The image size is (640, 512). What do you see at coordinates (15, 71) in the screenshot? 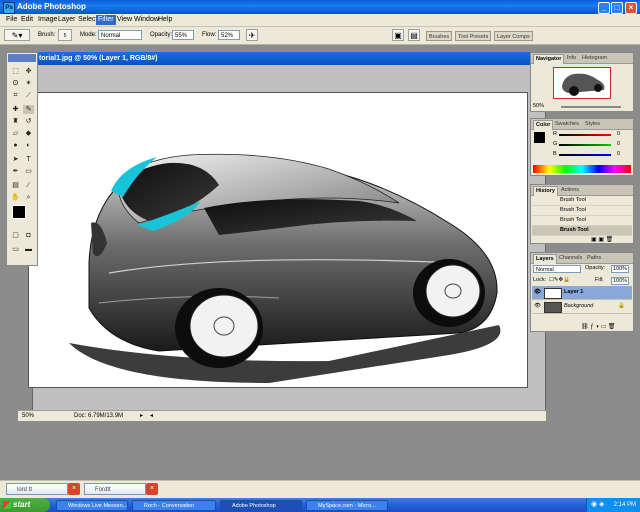
I see `marquee-tool-icon: ⬚` at bounding box center [15, 71].